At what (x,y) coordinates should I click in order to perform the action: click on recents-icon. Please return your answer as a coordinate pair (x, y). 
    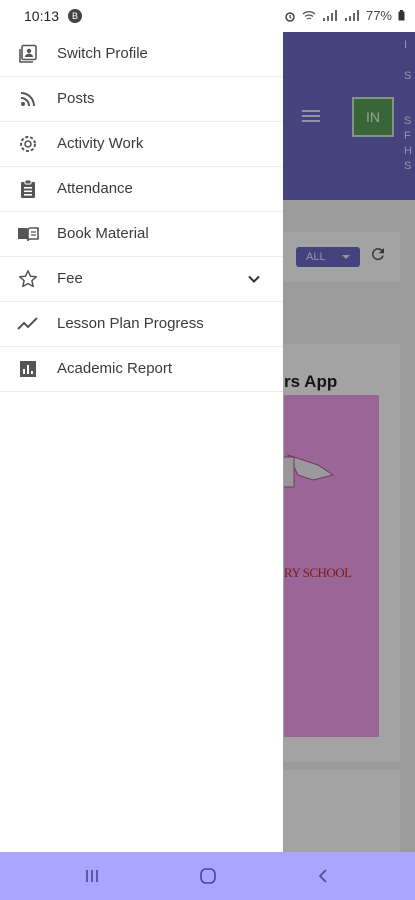
    Looking at the image, I should click on (92, 876).